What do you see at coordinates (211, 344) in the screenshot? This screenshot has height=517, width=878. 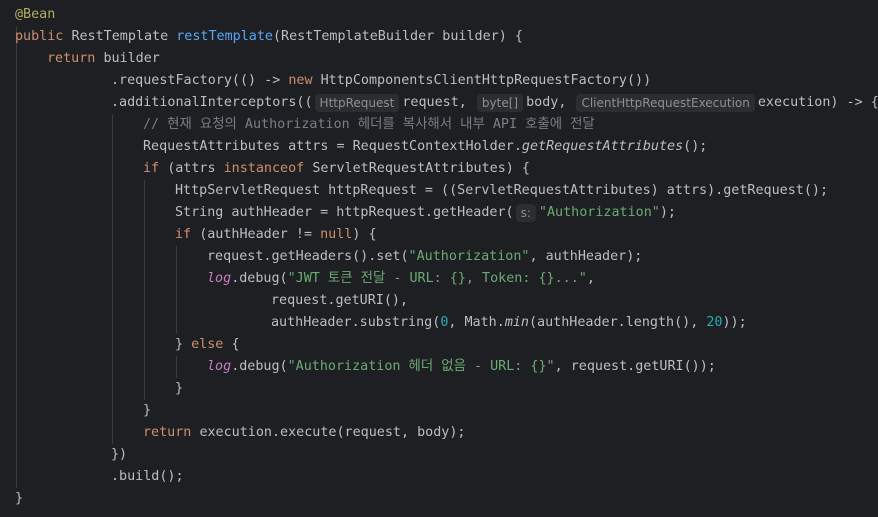 I see `code-token: else` at bounding box center [211, 344].